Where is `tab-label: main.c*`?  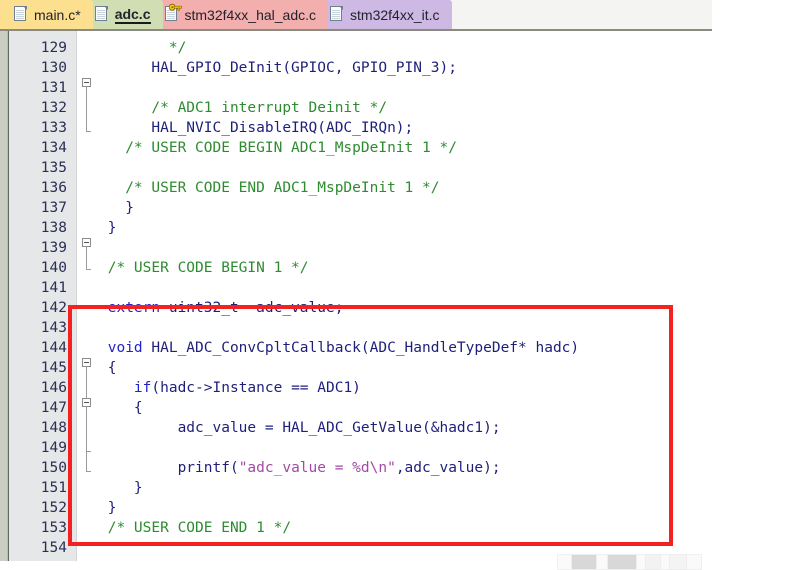 tab-label: main.c* is located at coordinates (57, 14).